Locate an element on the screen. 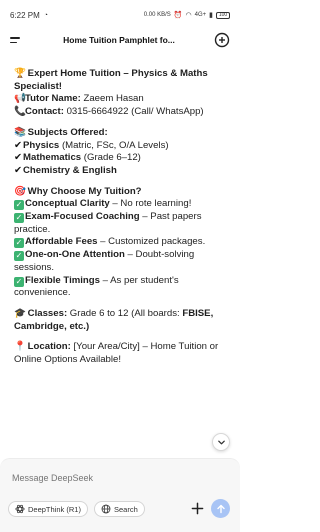 The image size is (320, 532). contact-value: 0315-6664922 (Call/ WhatsApp) is located at coordinates (133, 112).